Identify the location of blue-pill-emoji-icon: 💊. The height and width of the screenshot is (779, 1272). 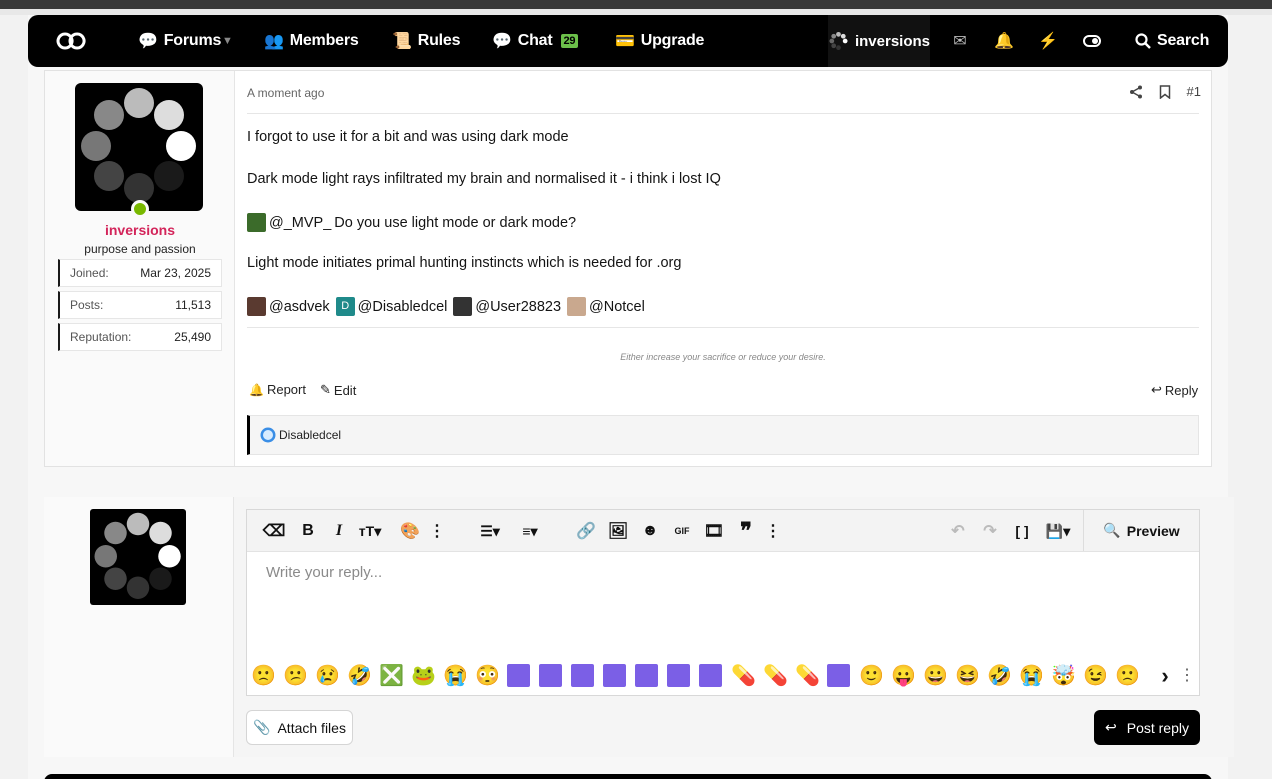
(807, 676).